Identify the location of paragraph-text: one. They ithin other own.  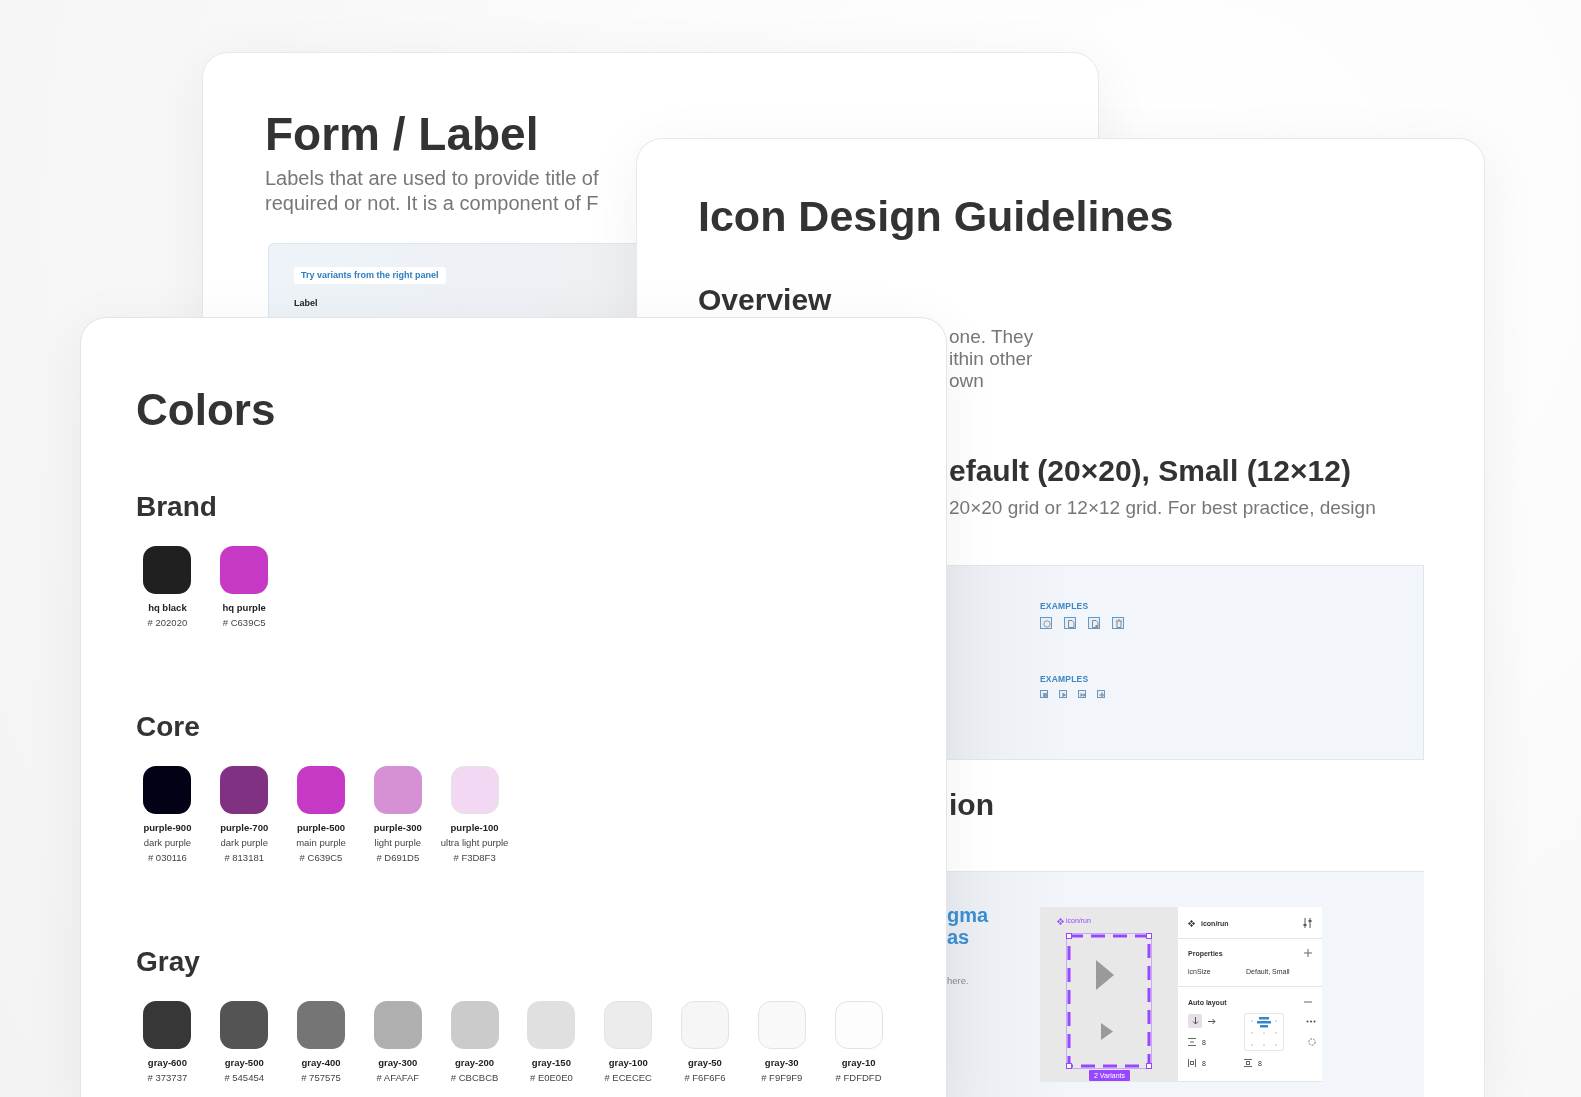
(991, 359).